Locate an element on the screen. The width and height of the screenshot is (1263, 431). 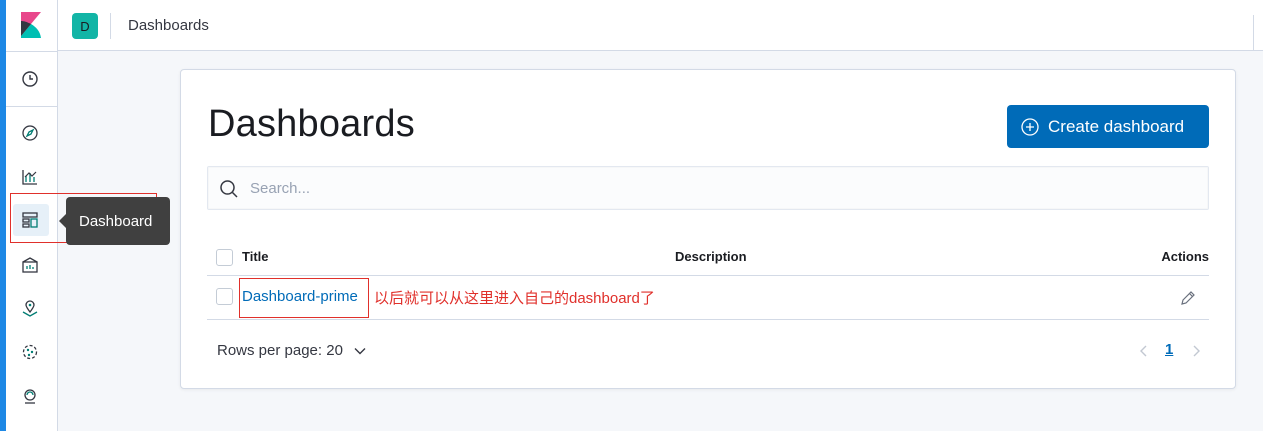
rows-per-page-button: Rows per page: 20 is located at coordinates (292, 350).